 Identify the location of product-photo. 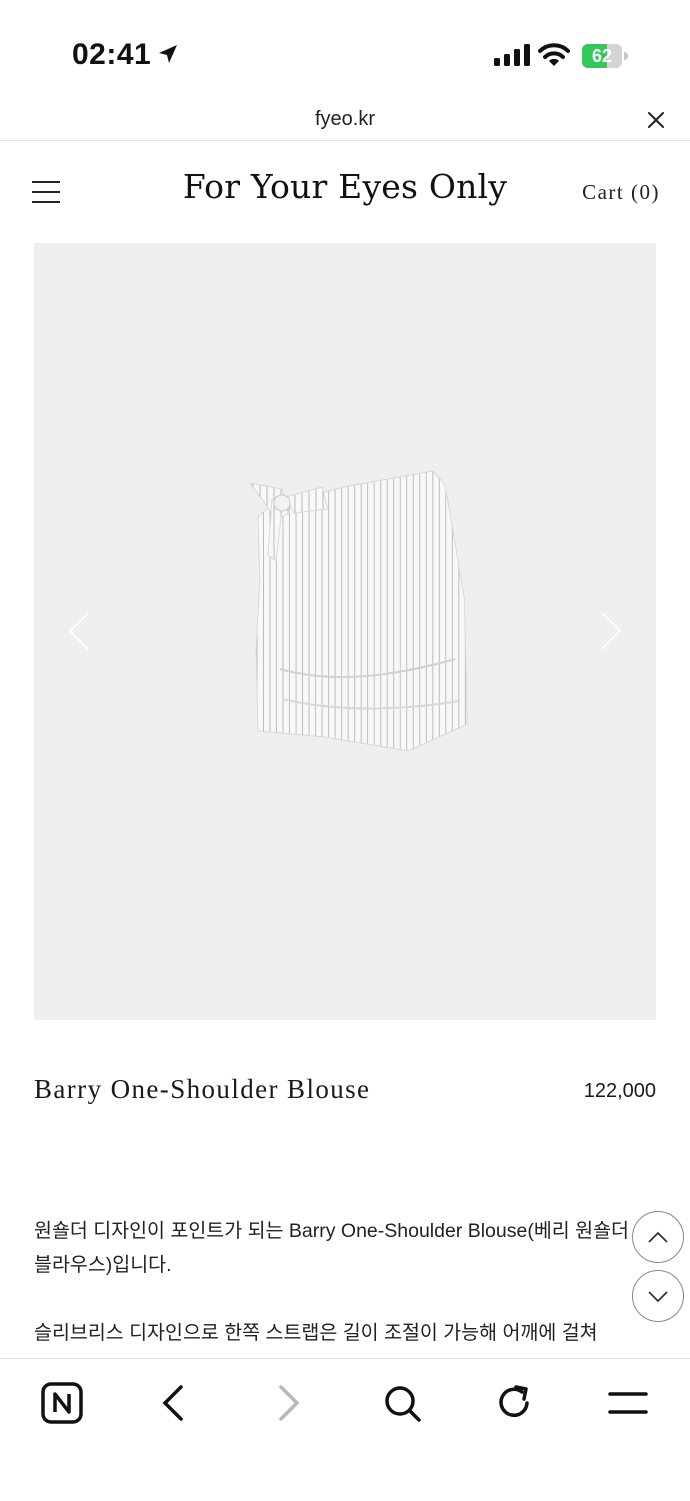
(358, 611).